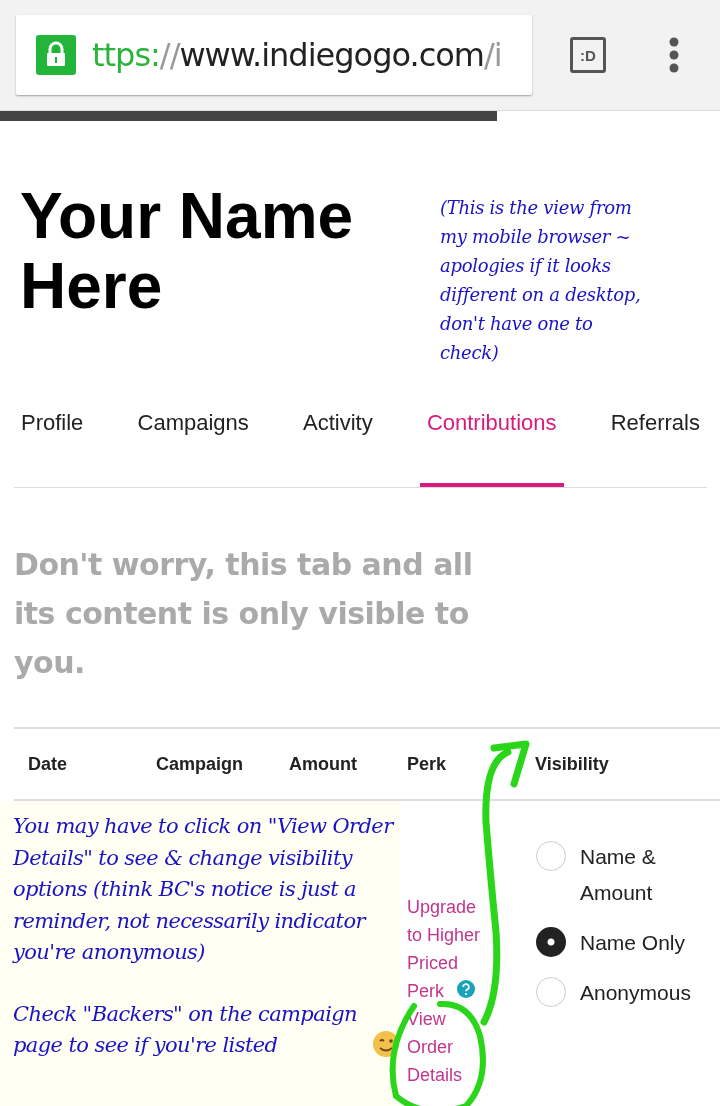 This screenshot has width=720, height=1106. Describe the element at coordinates (200, 764) in the screenshot. I see `column-header: Campaign` at that location.